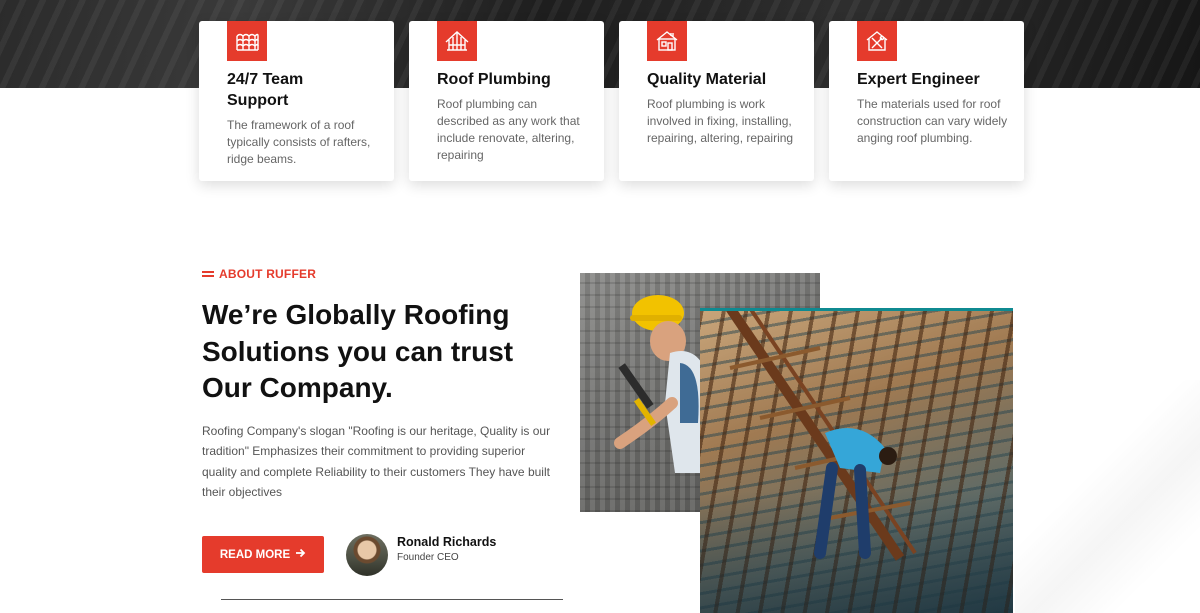 This screenshot has height=613, width=1200. What do you see at coordinates (667, 41) in the screenshot?
I see `house-icon` at bounding box center [667, 41].